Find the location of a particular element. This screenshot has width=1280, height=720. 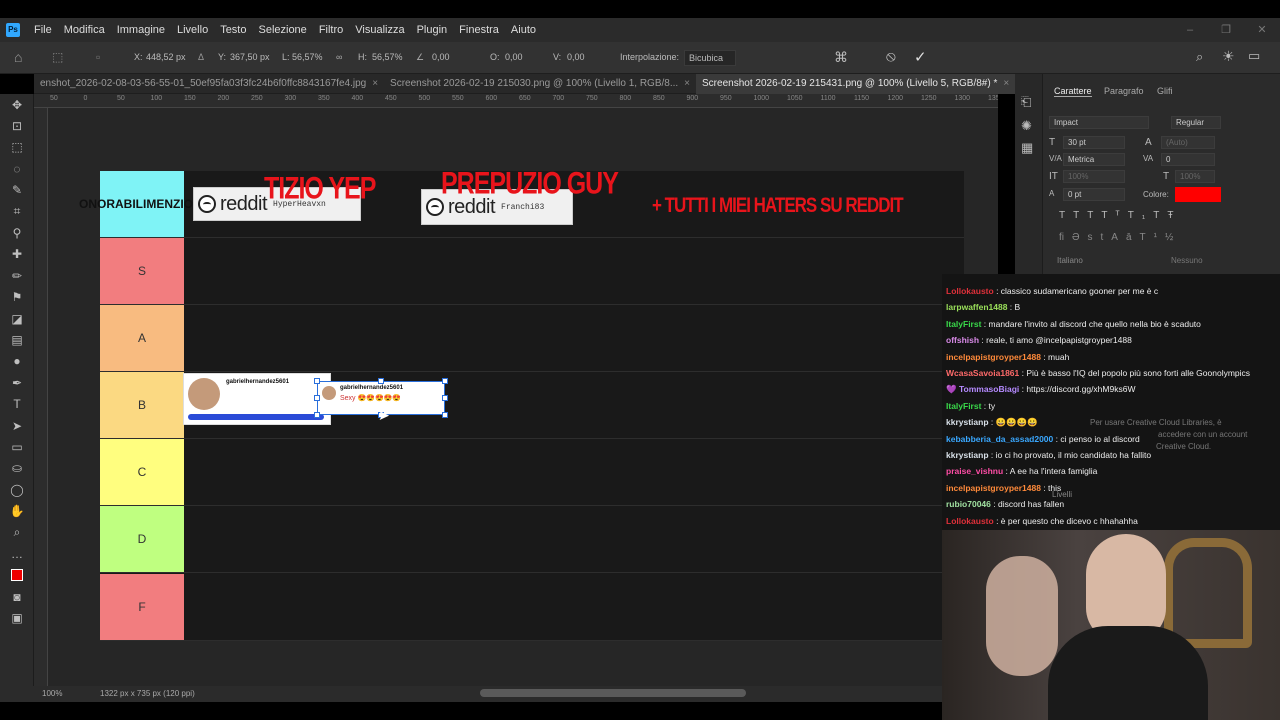

brush-tool-icon: ✏ is located at coordinates (17, 275).